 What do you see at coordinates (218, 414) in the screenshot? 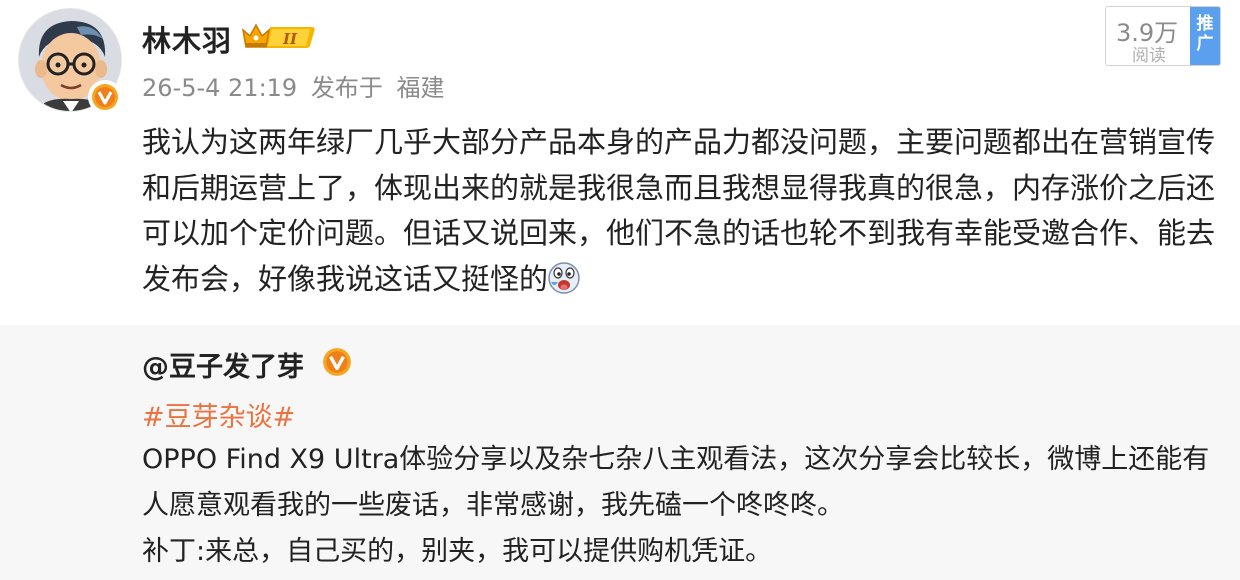
I see `repost-topic-link: #豆芽杂谈#` at bounding box center [218, 414].